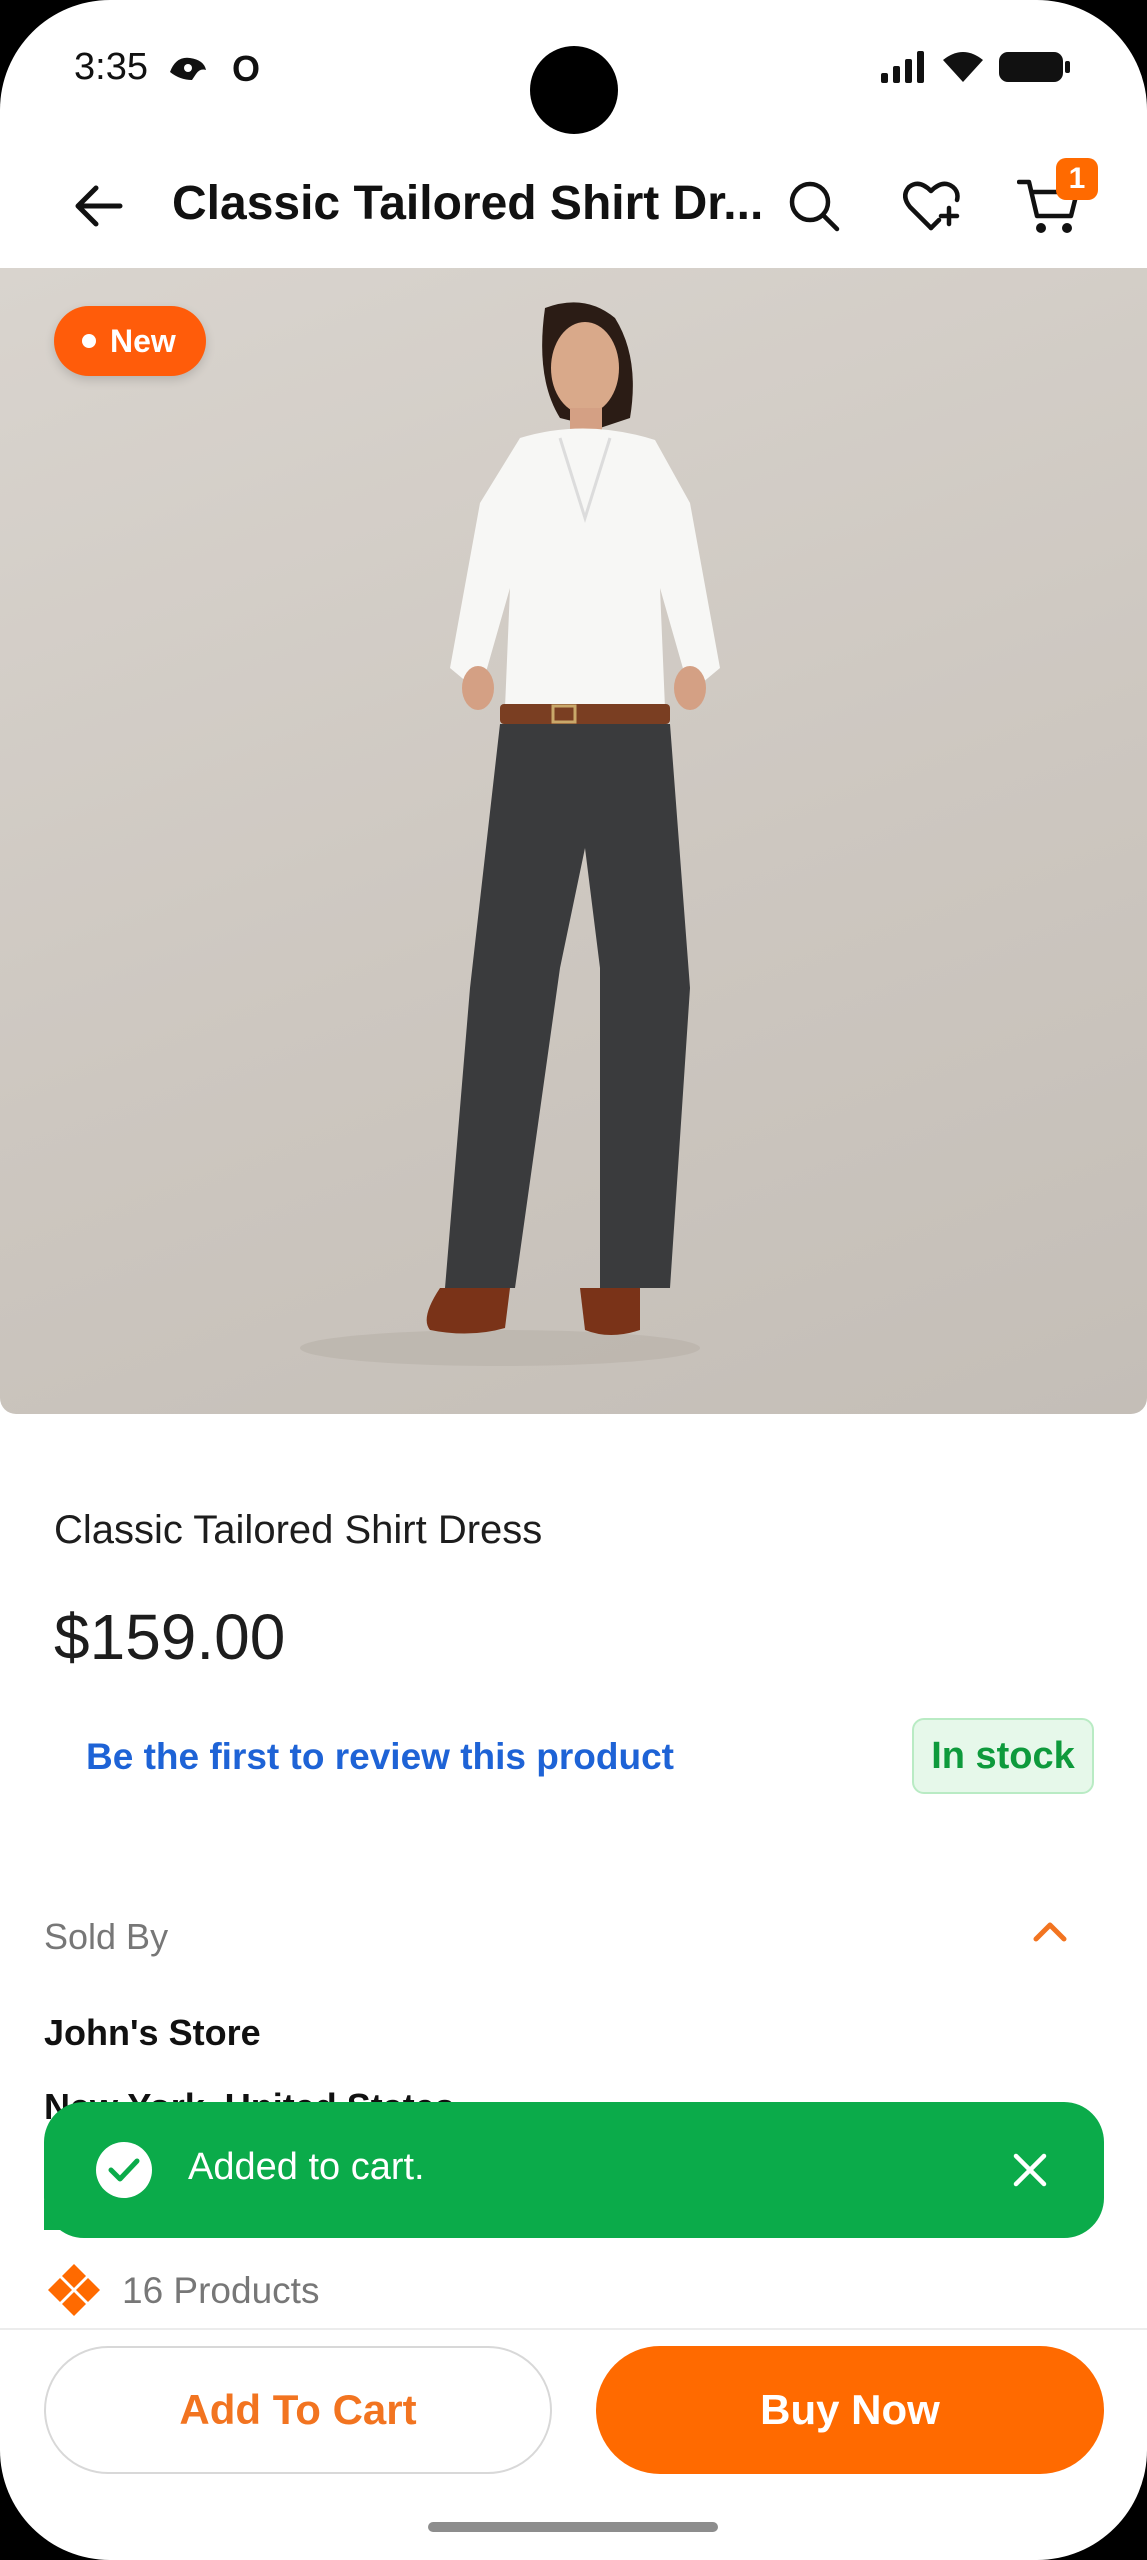 The height and width of the screenshot is (2560, 1147). I want to click on new-badge: New, so click(130, 341).